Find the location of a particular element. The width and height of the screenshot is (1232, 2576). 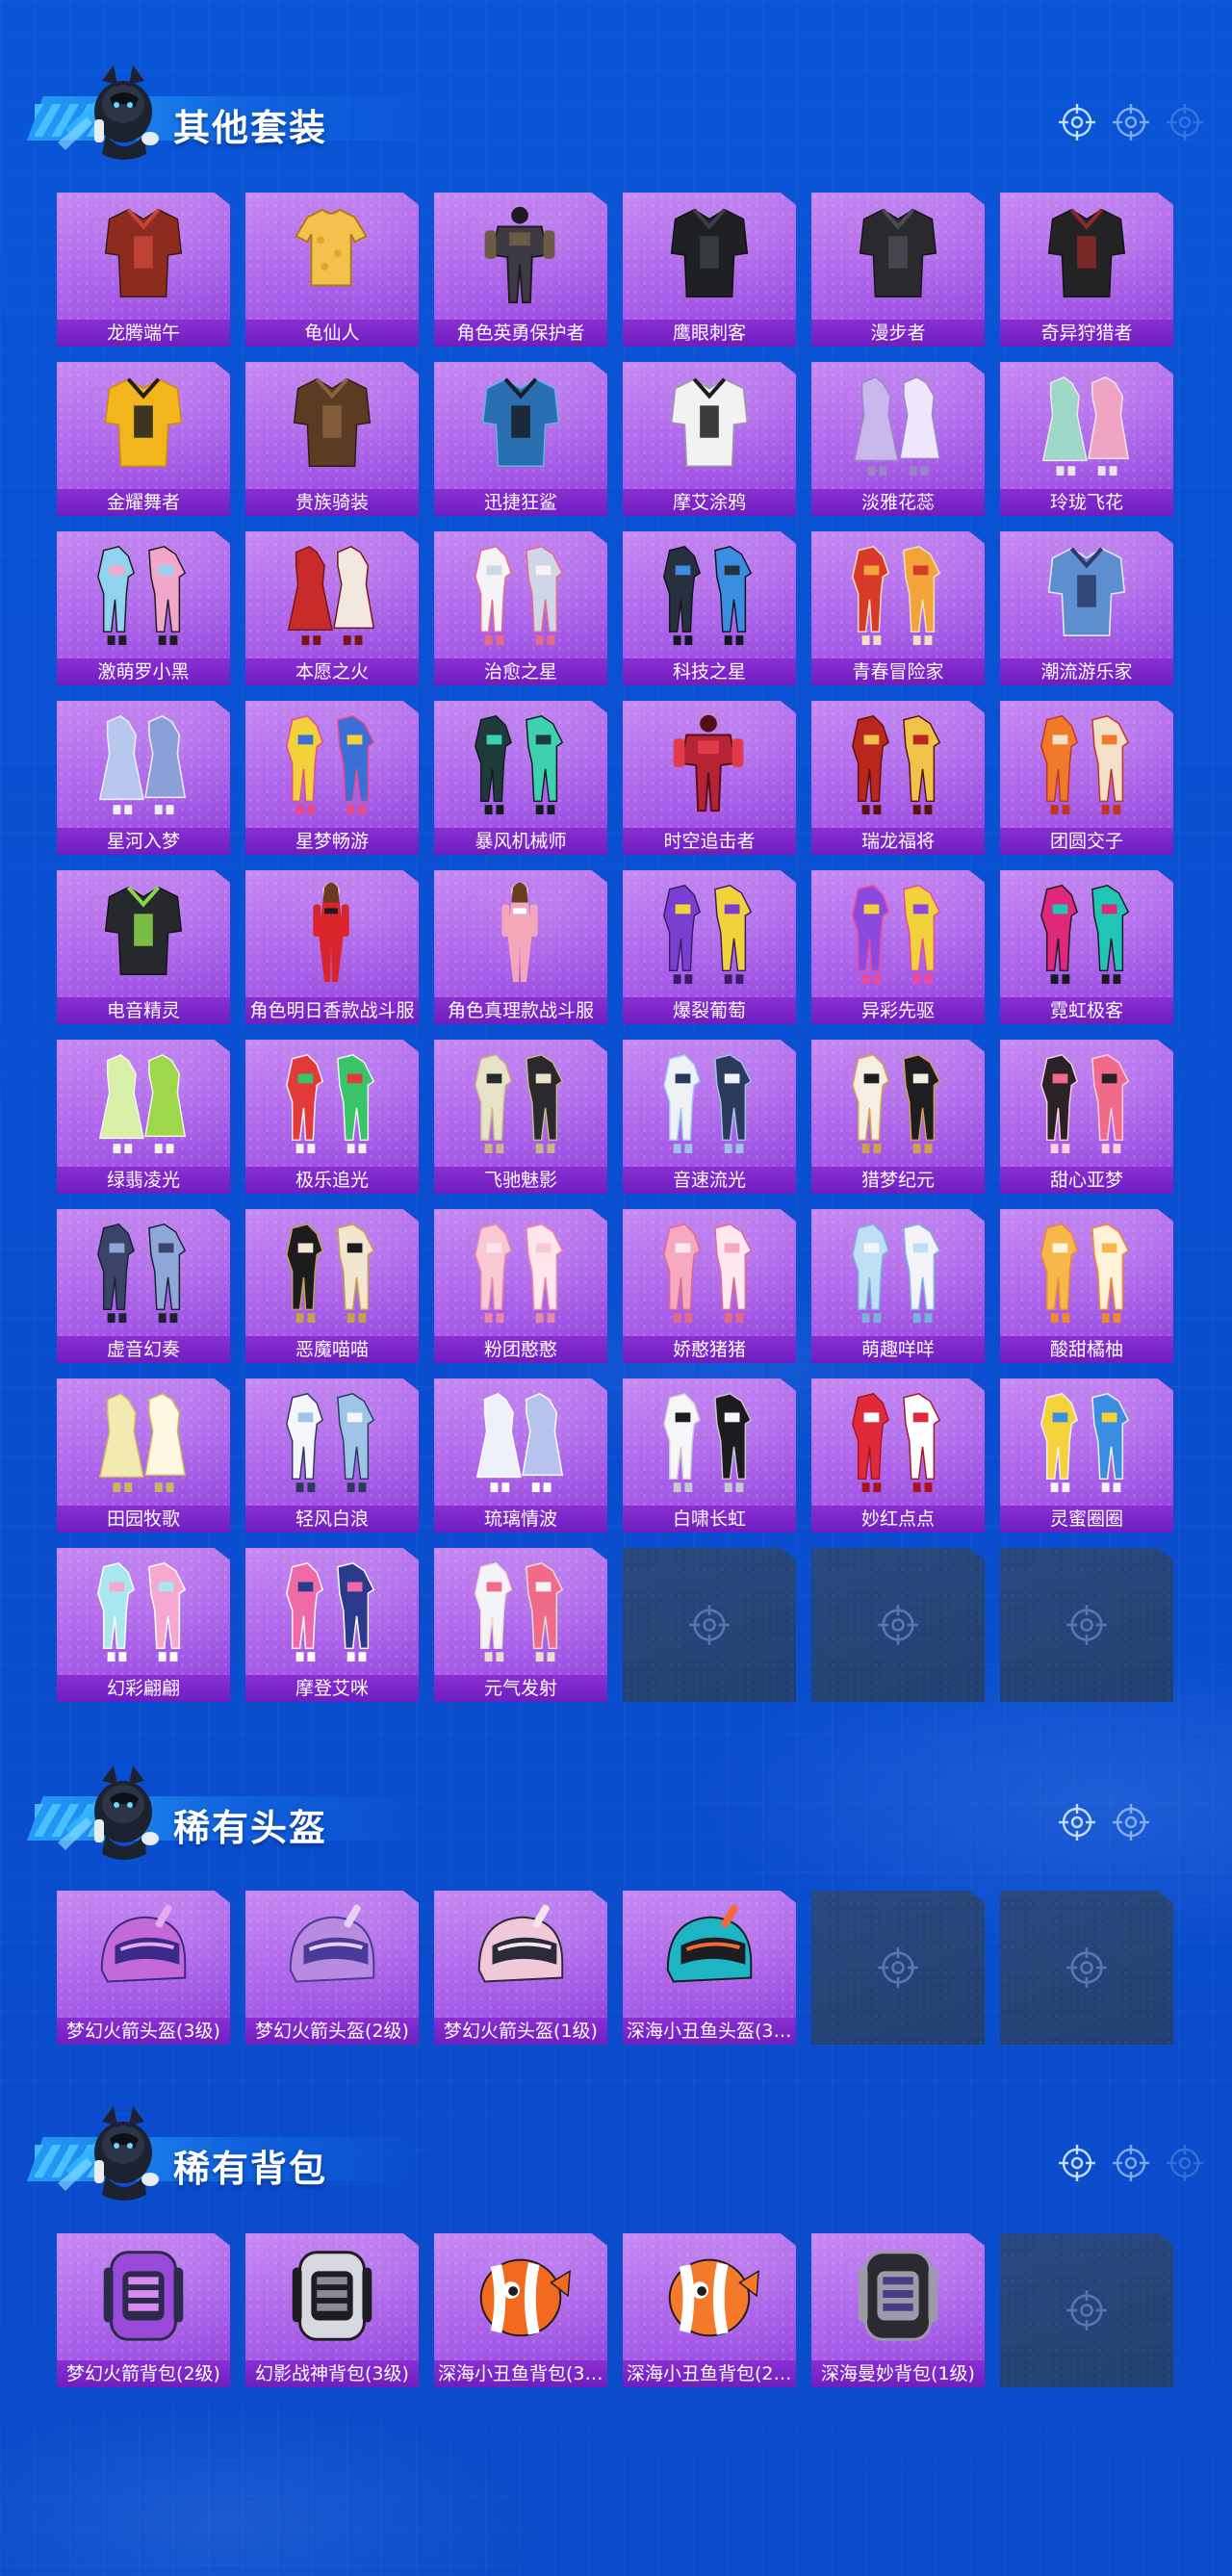

item-card: 摩艾涂鸦 is located at coordinates (709, 439).